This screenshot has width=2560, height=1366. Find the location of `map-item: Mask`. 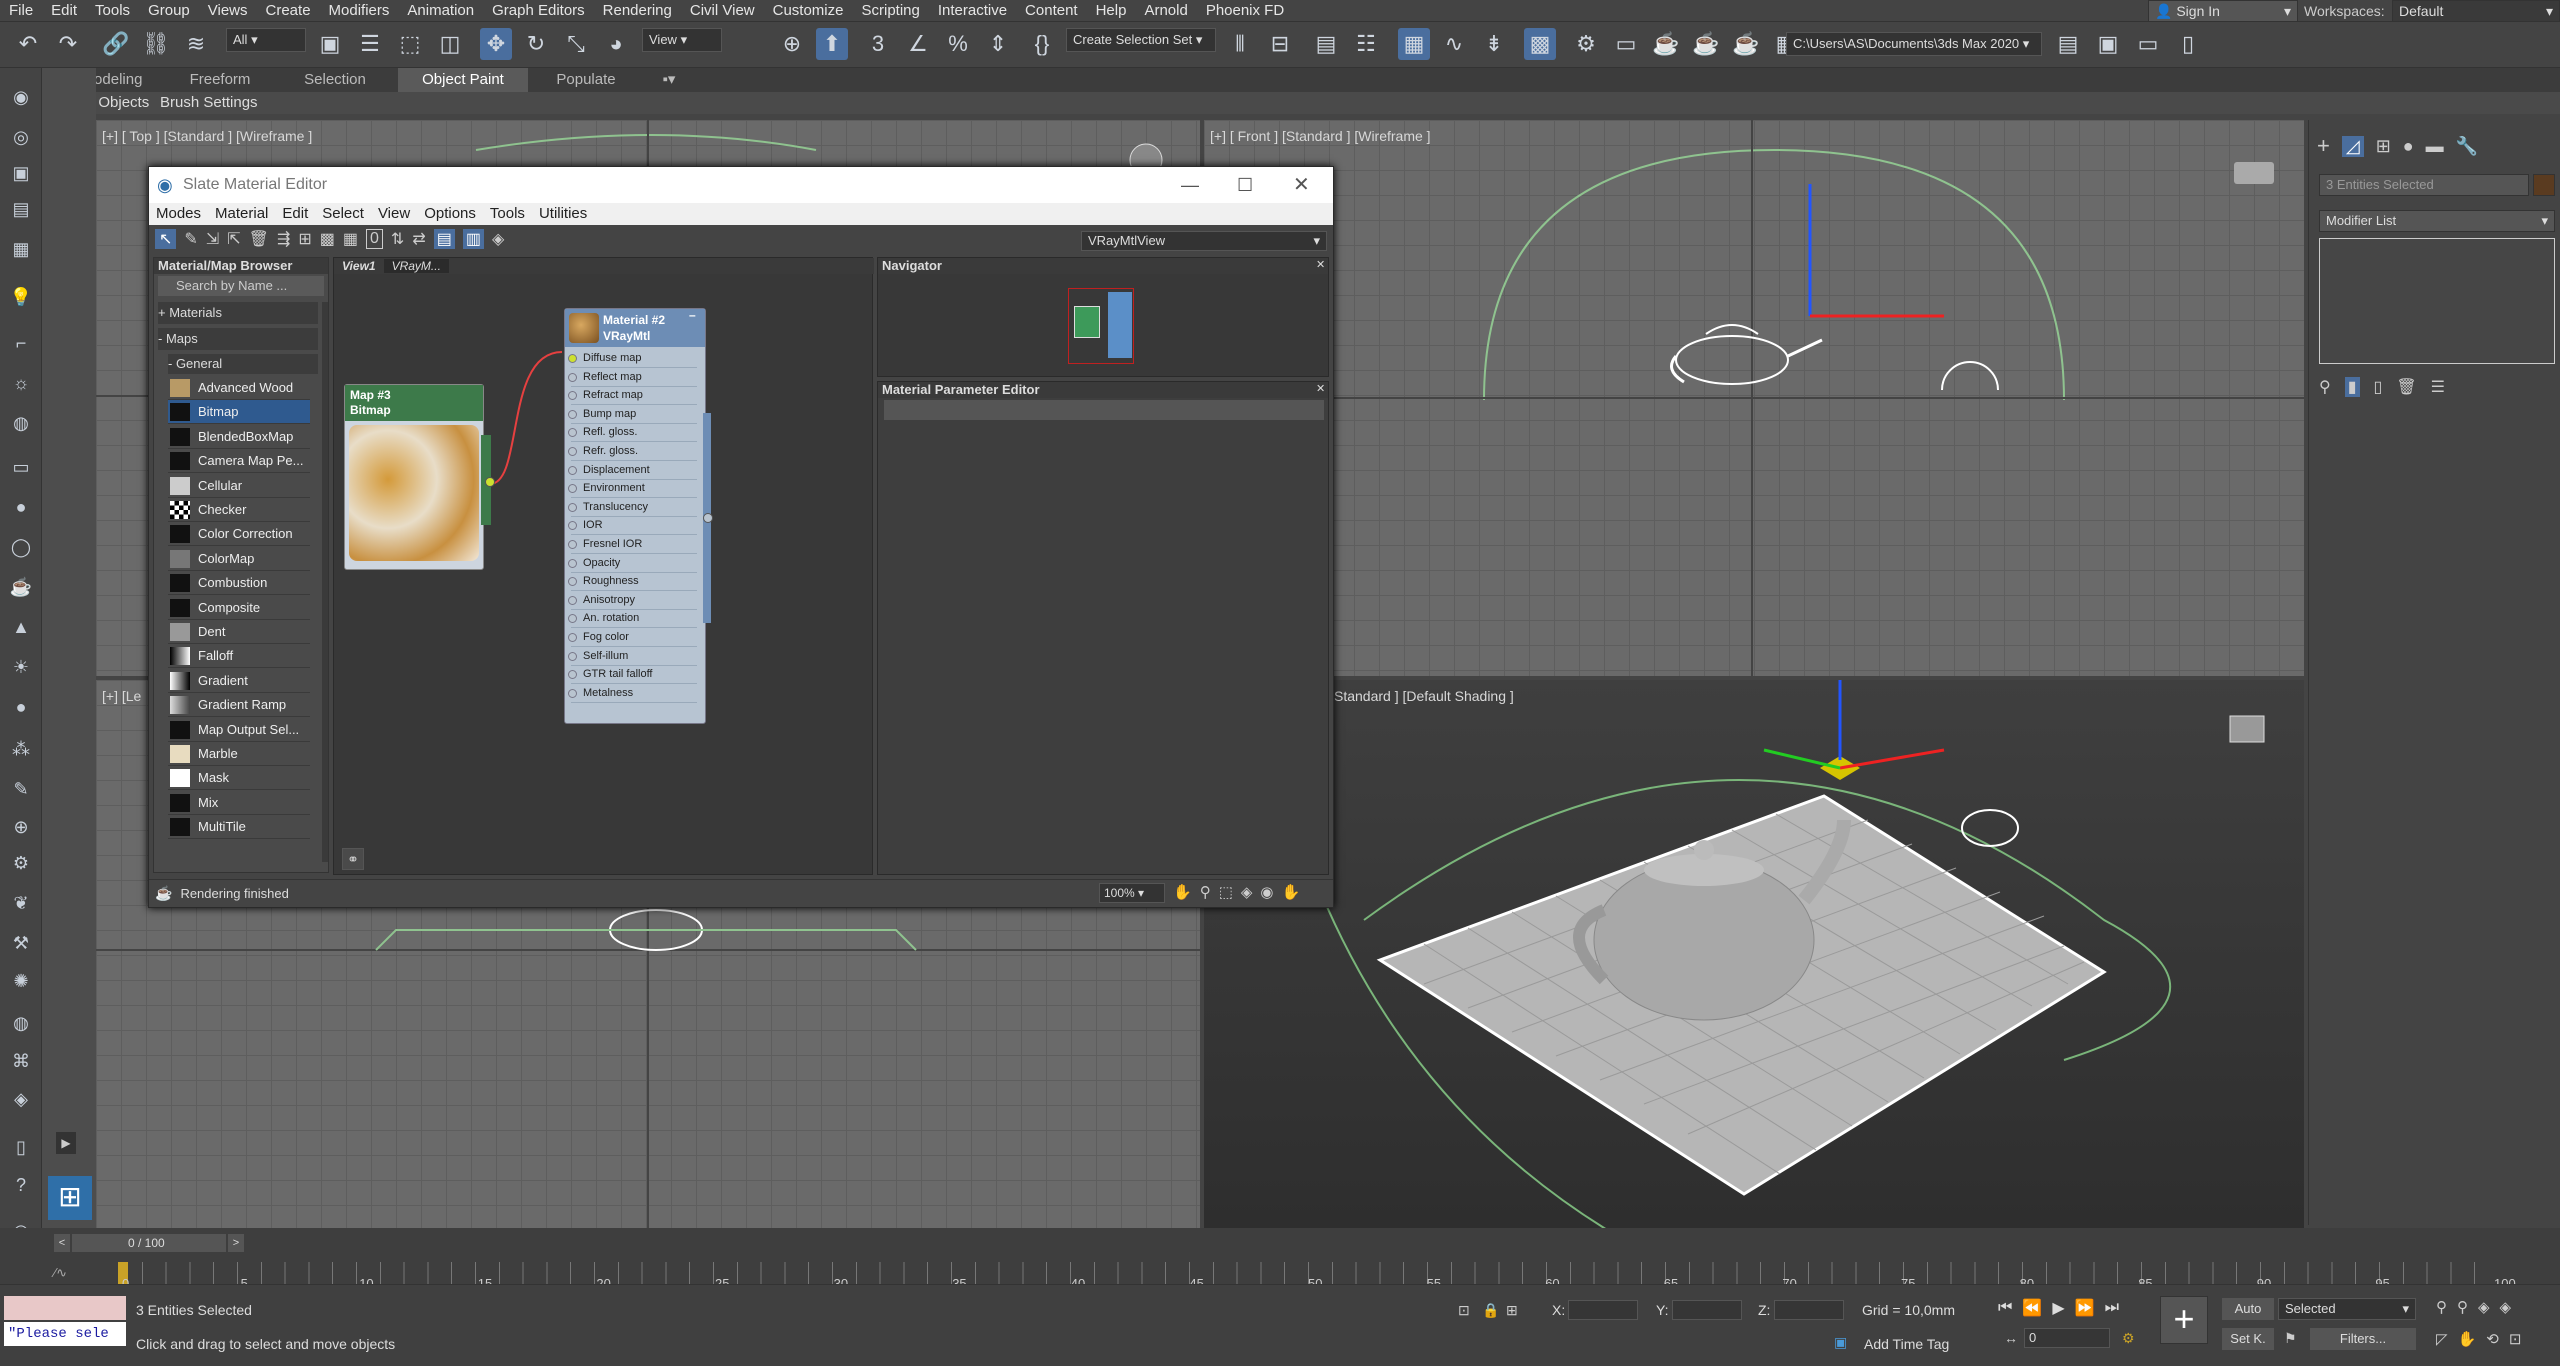

map-item: Mask is located at coordinates (239, 778).